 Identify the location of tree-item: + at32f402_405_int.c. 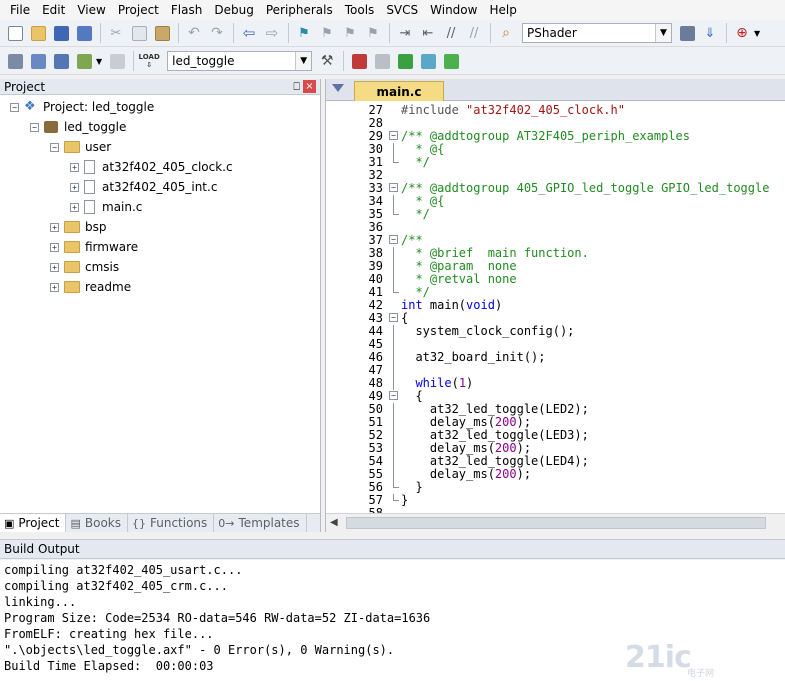
(143, 187).